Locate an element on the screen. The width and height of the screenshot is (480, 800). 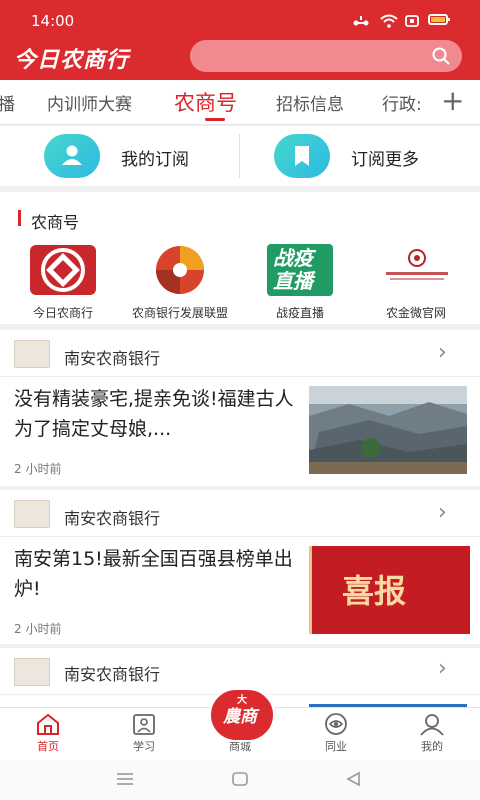
nav-study: 学习 is located at coordinates (144, 734).